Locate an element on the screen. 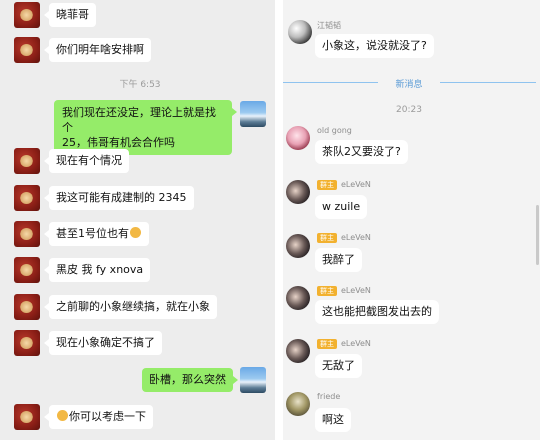 Image resolution: width=540 pixels, height=440 pixels. scrollbar is located at coordinates (537, 235).